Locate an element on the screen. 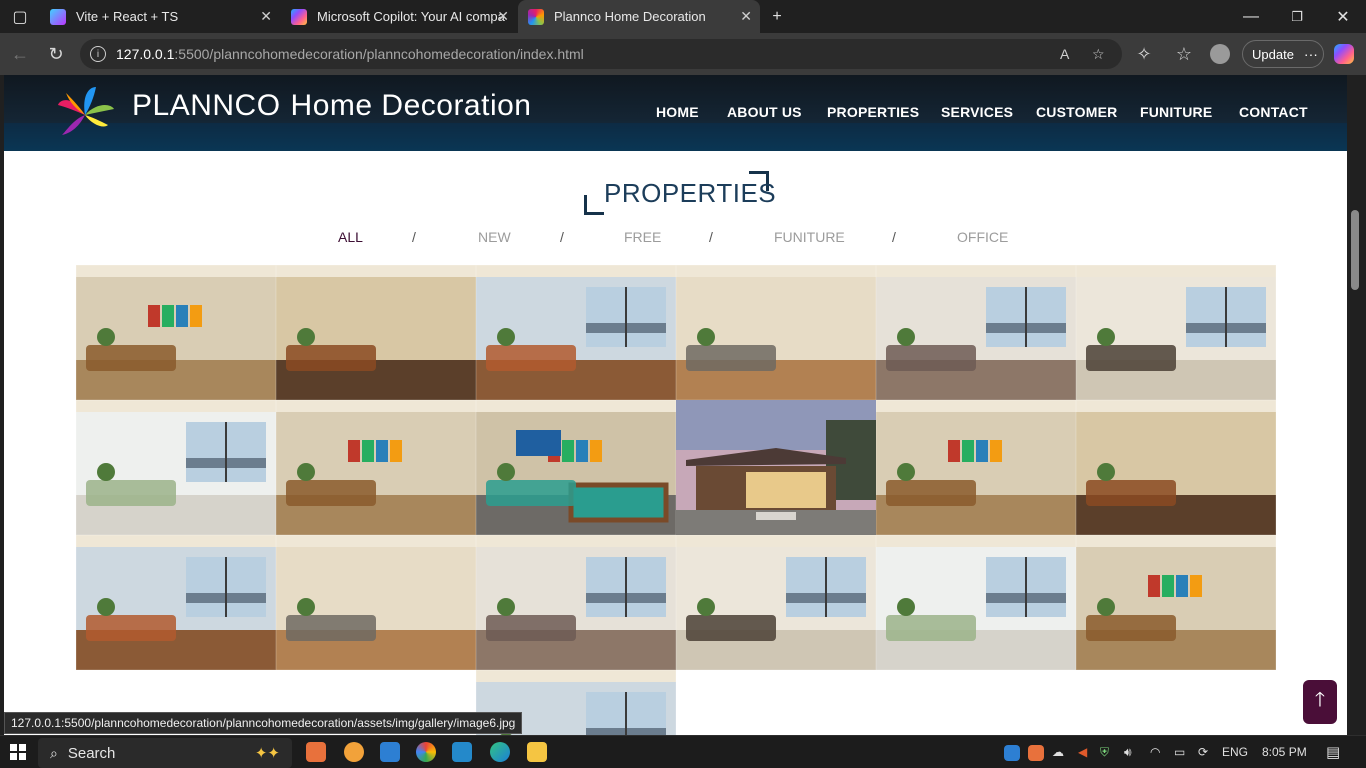  warning-icon: ◀ is located at coordinates (1082, 752).